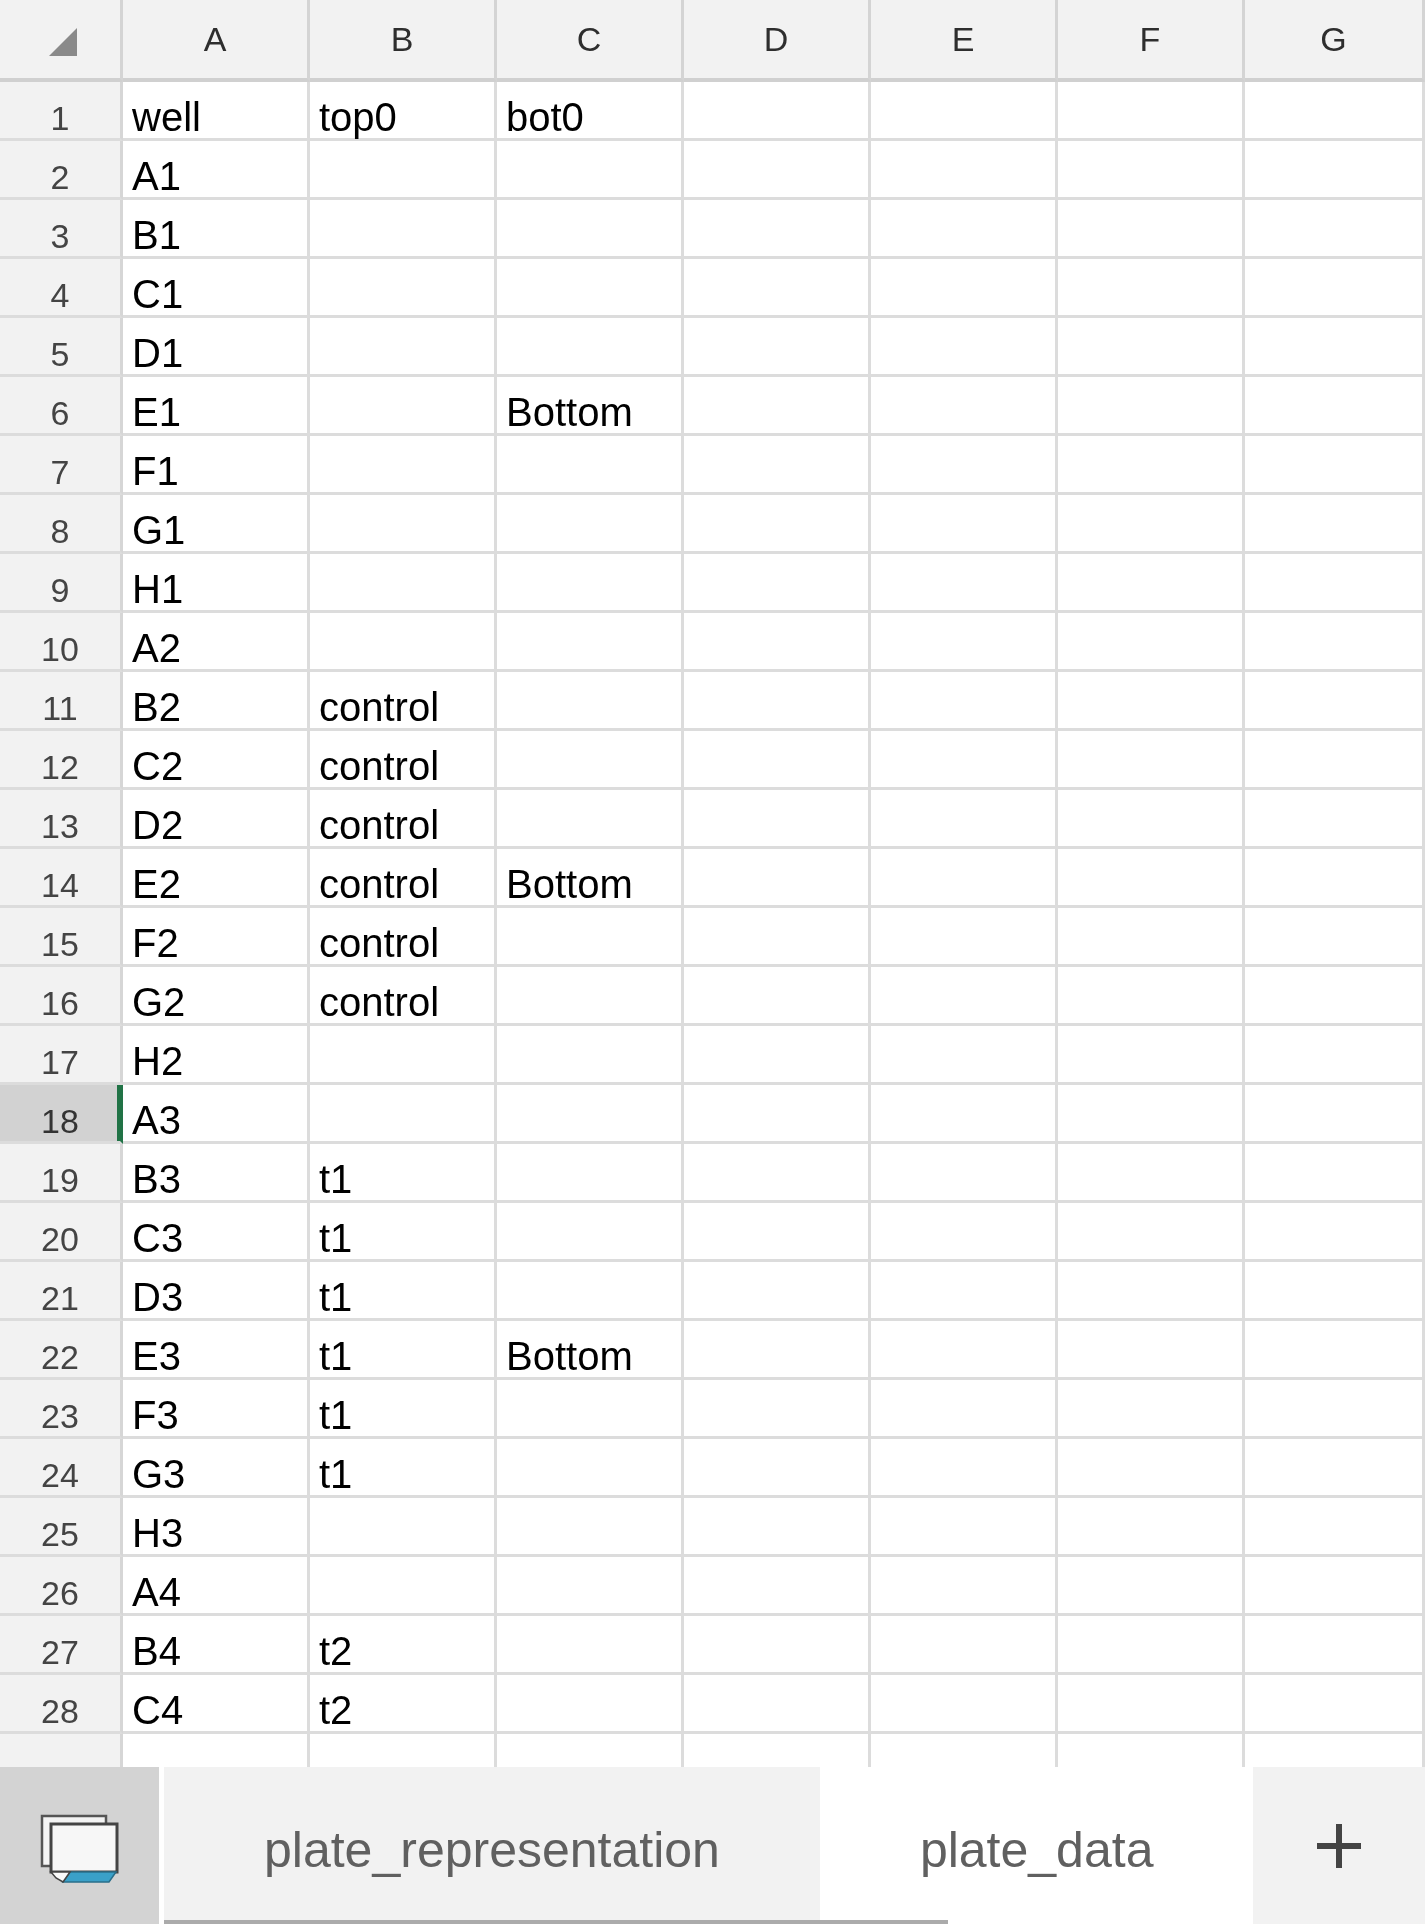 The width and height of the screenshot is (1425, 1924). What do you see at coordinates (216, 229) in the screenshot?
I see `spreadsheet-cell: B1` at bounding box center [216, 229].